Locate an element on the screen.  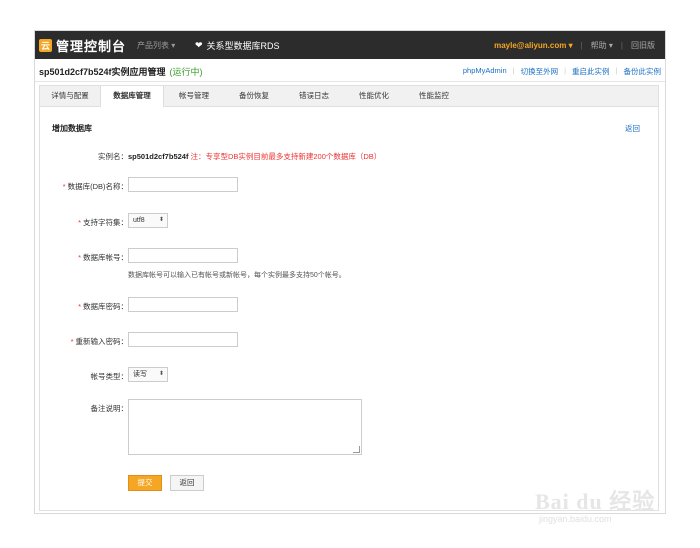
password-label-text: 数据库密码： is located at coordinates (105, 306).